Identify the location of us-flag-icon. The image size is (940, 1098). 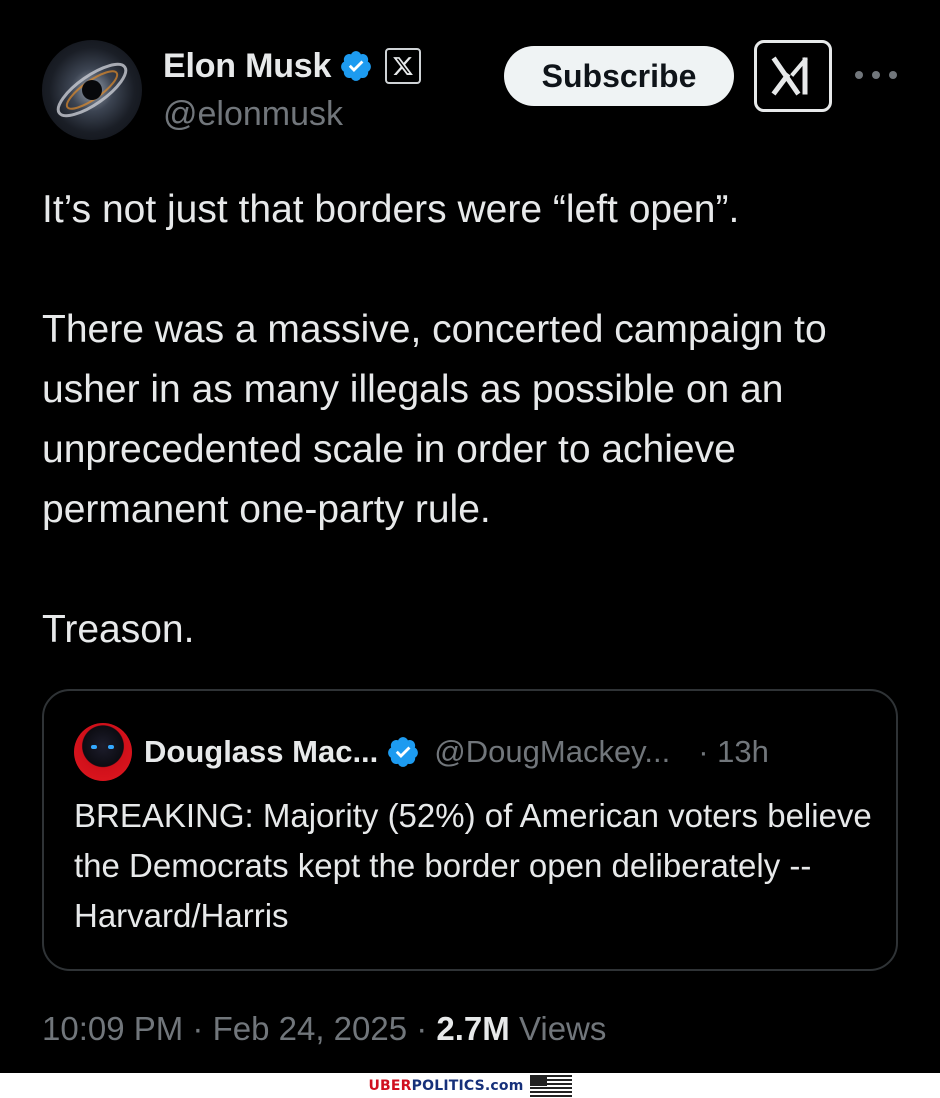
(550, 1085).